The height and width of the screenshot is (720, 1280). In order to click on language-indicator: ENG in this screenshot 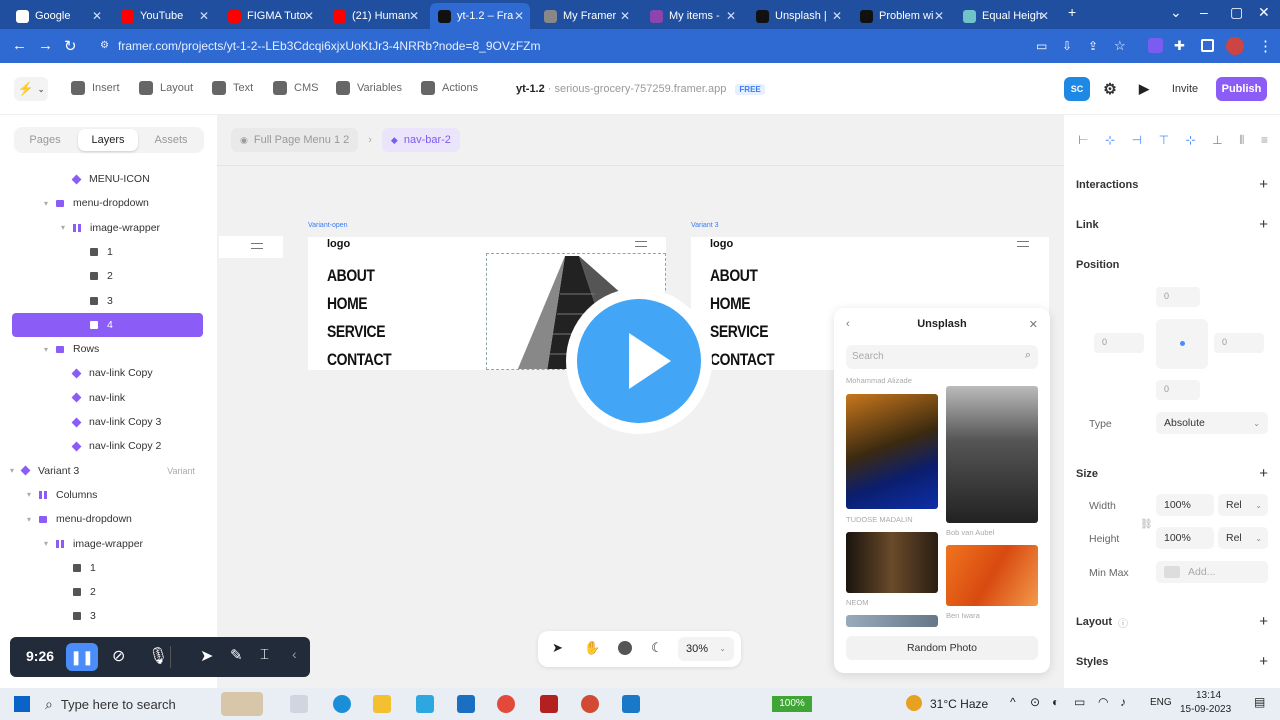, I will do `click(1161, 702)`.